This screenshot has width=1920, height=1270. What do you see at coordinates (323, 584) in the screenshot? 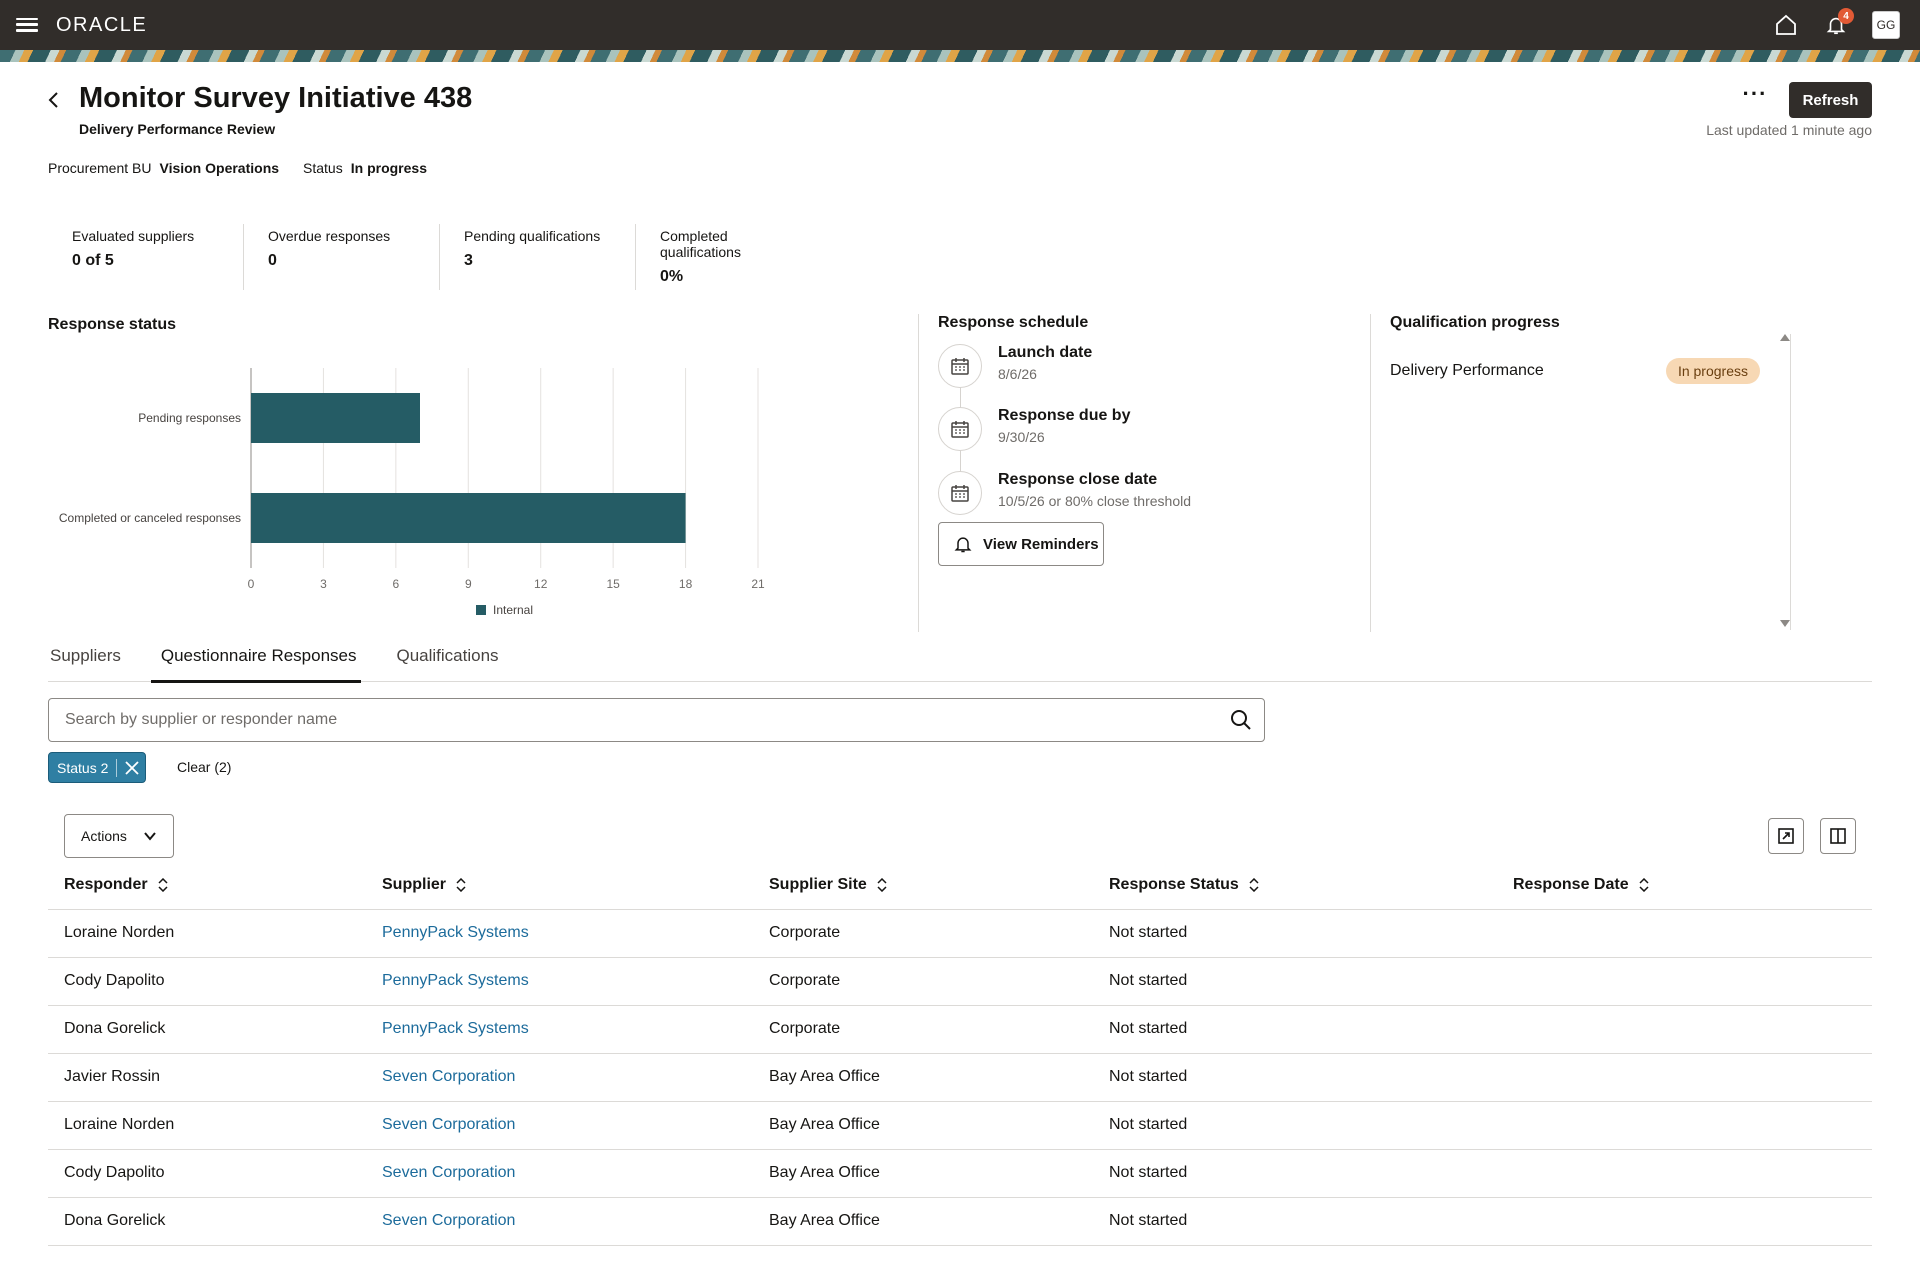
I see `x-tick-label: 3` at bounding box center [323, 584].